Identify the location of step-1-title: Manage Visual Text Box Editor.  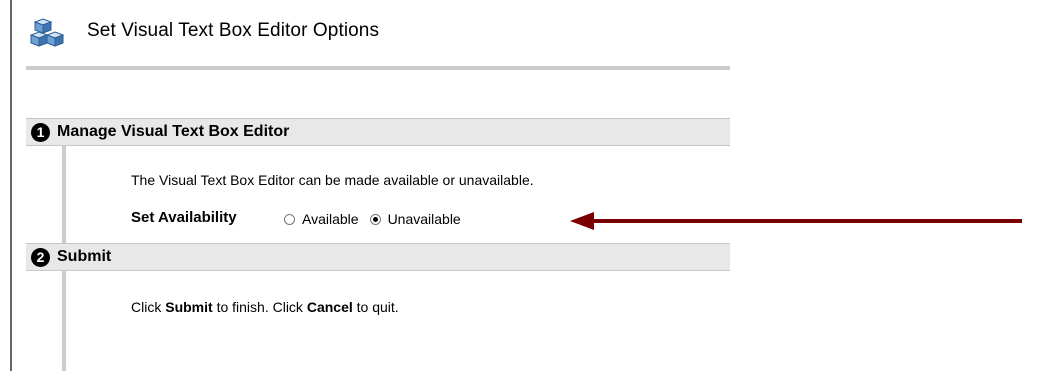
(173, 131).